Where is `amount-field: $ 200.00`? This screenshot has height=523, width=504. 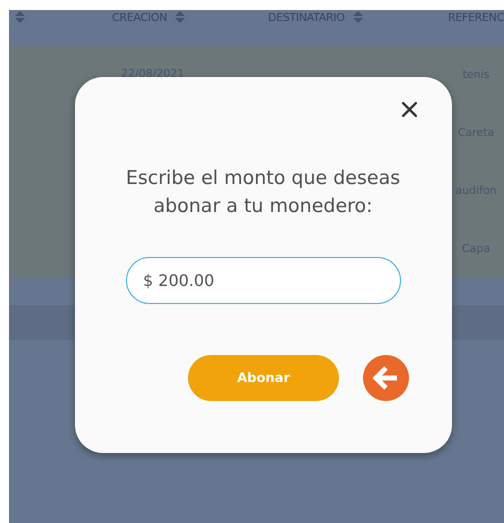 amount-field: $ 200.00 is located at coordinates (263, 280).